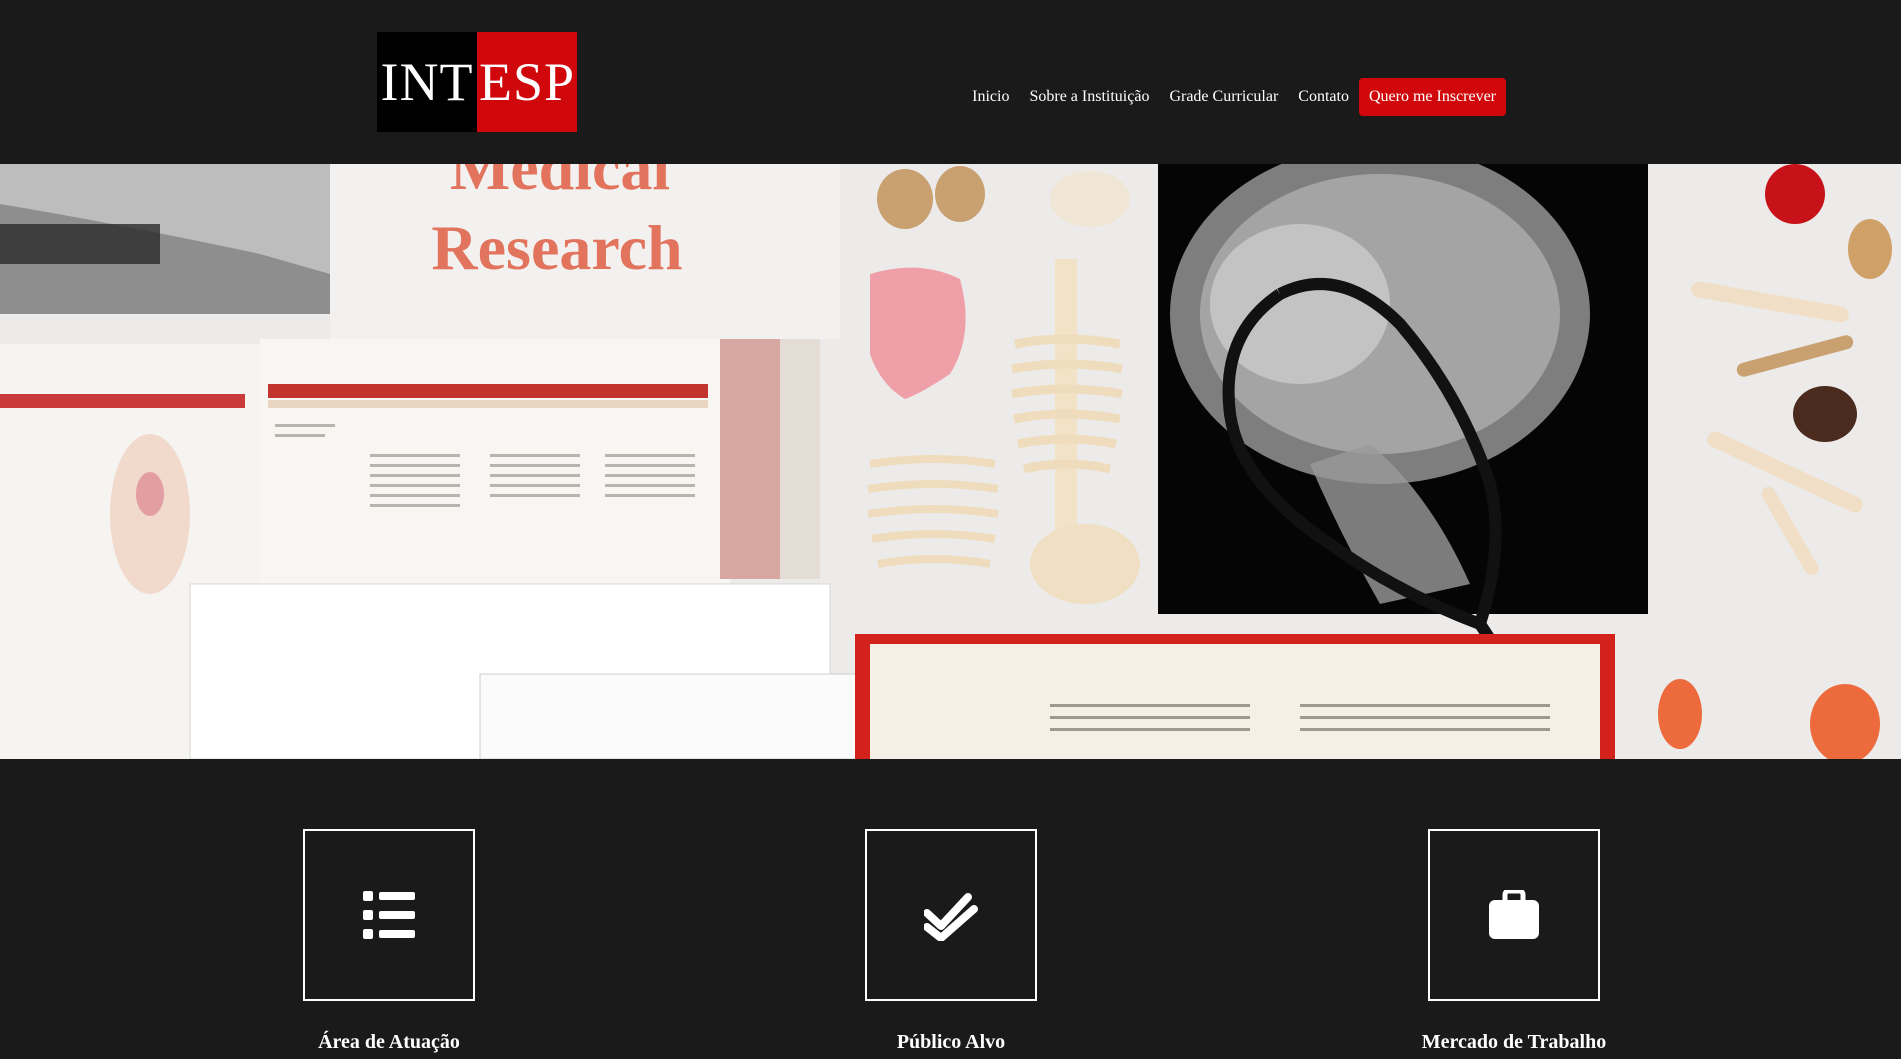 The height and width of the screenshot is (1059, 1901). What do you see at coordinates (560, 183) in the screenshot?
I see `hero-text-medical: Medical` at bounding box center [560, 183].